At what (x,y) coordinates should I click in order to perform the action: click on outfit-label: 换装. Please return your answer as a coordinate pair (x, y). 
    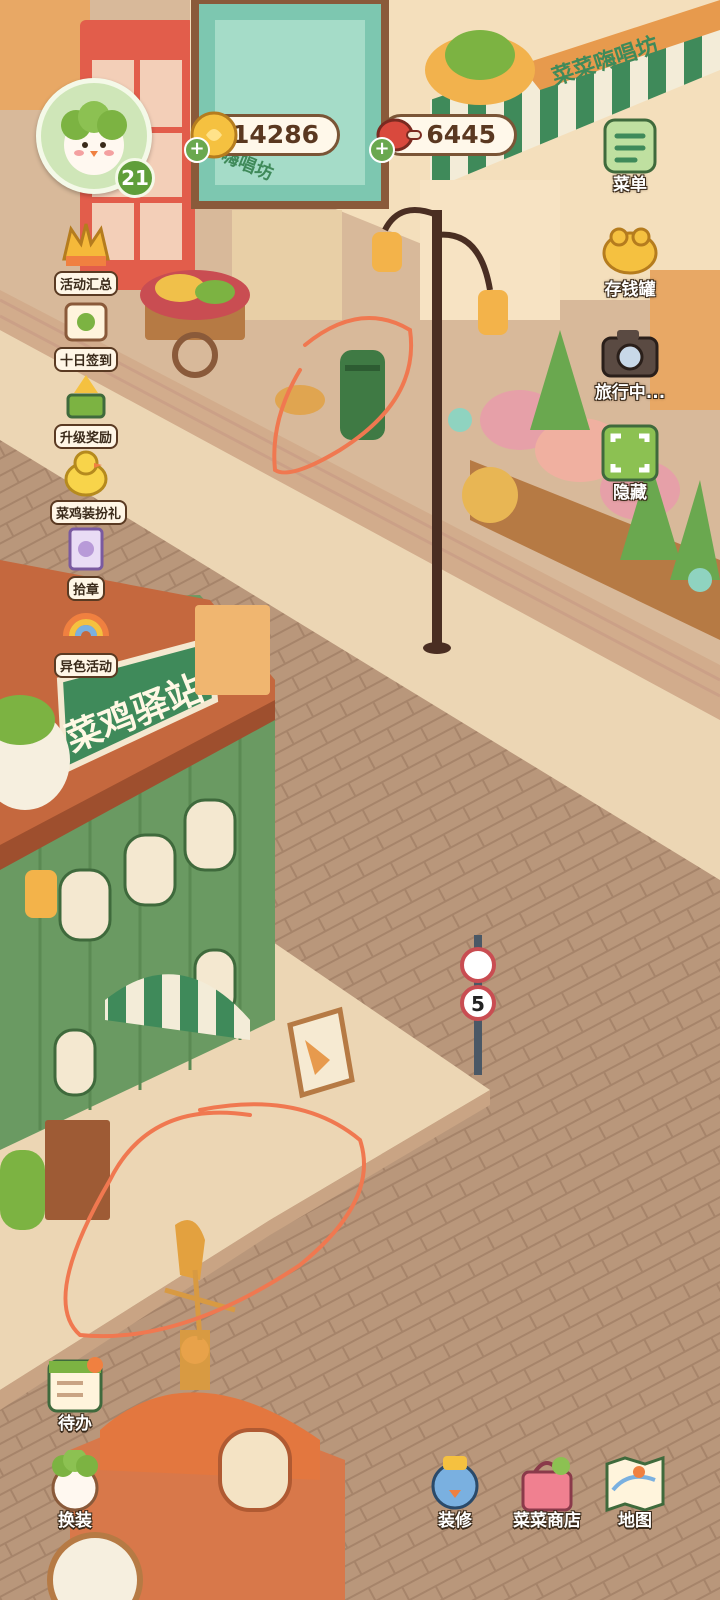
    Looking at the image, I should click on (75, 1521).